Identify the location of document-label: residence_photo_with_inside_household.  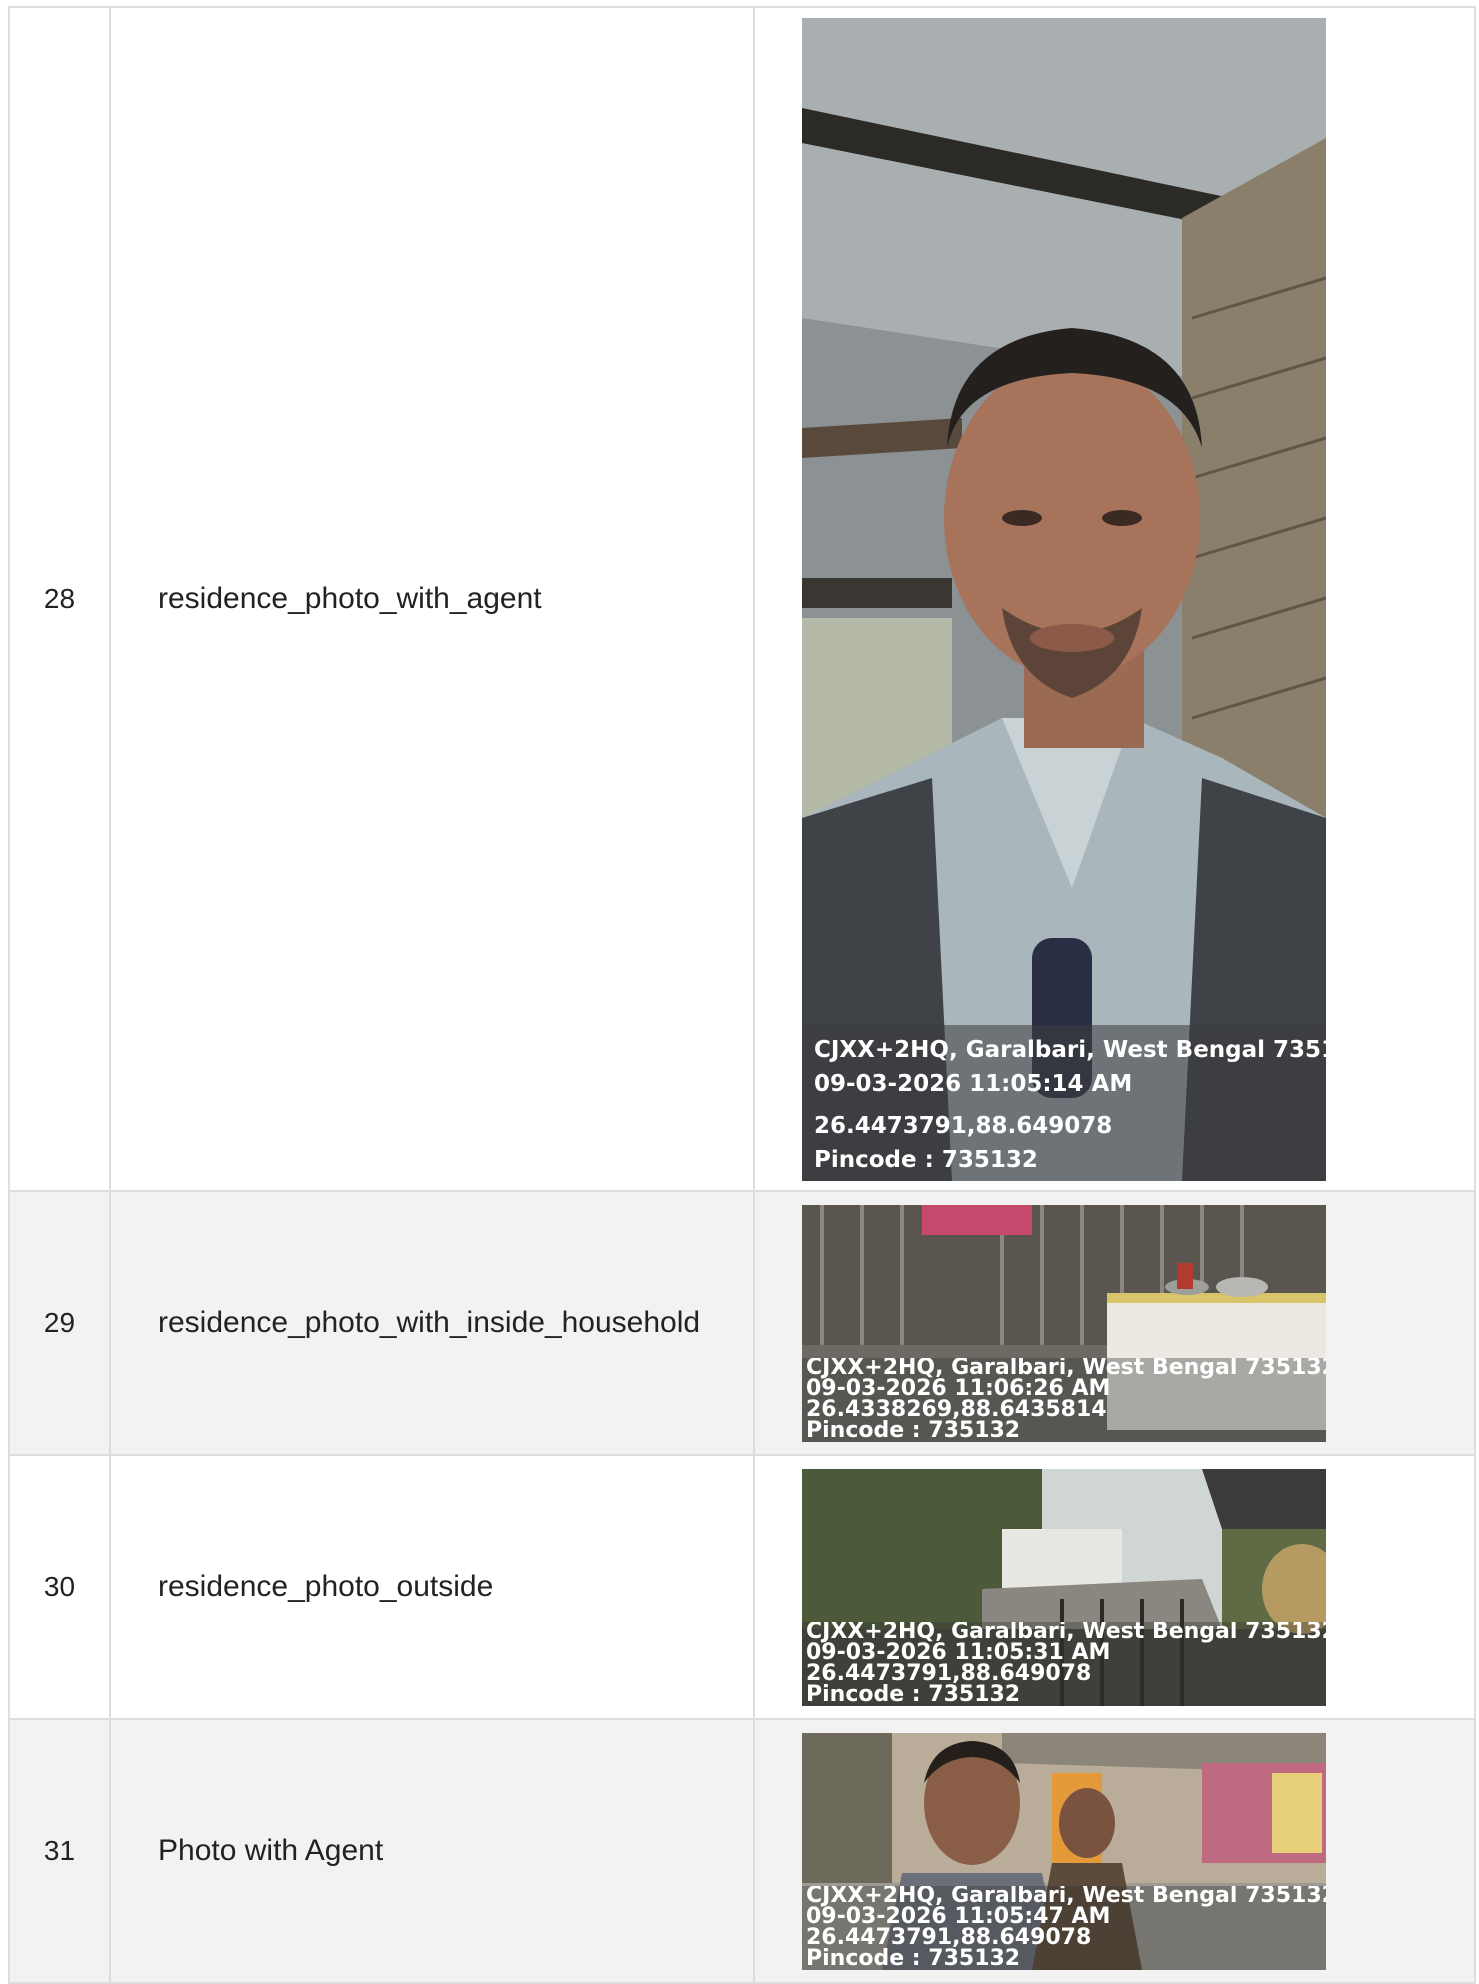
(432, 1323).